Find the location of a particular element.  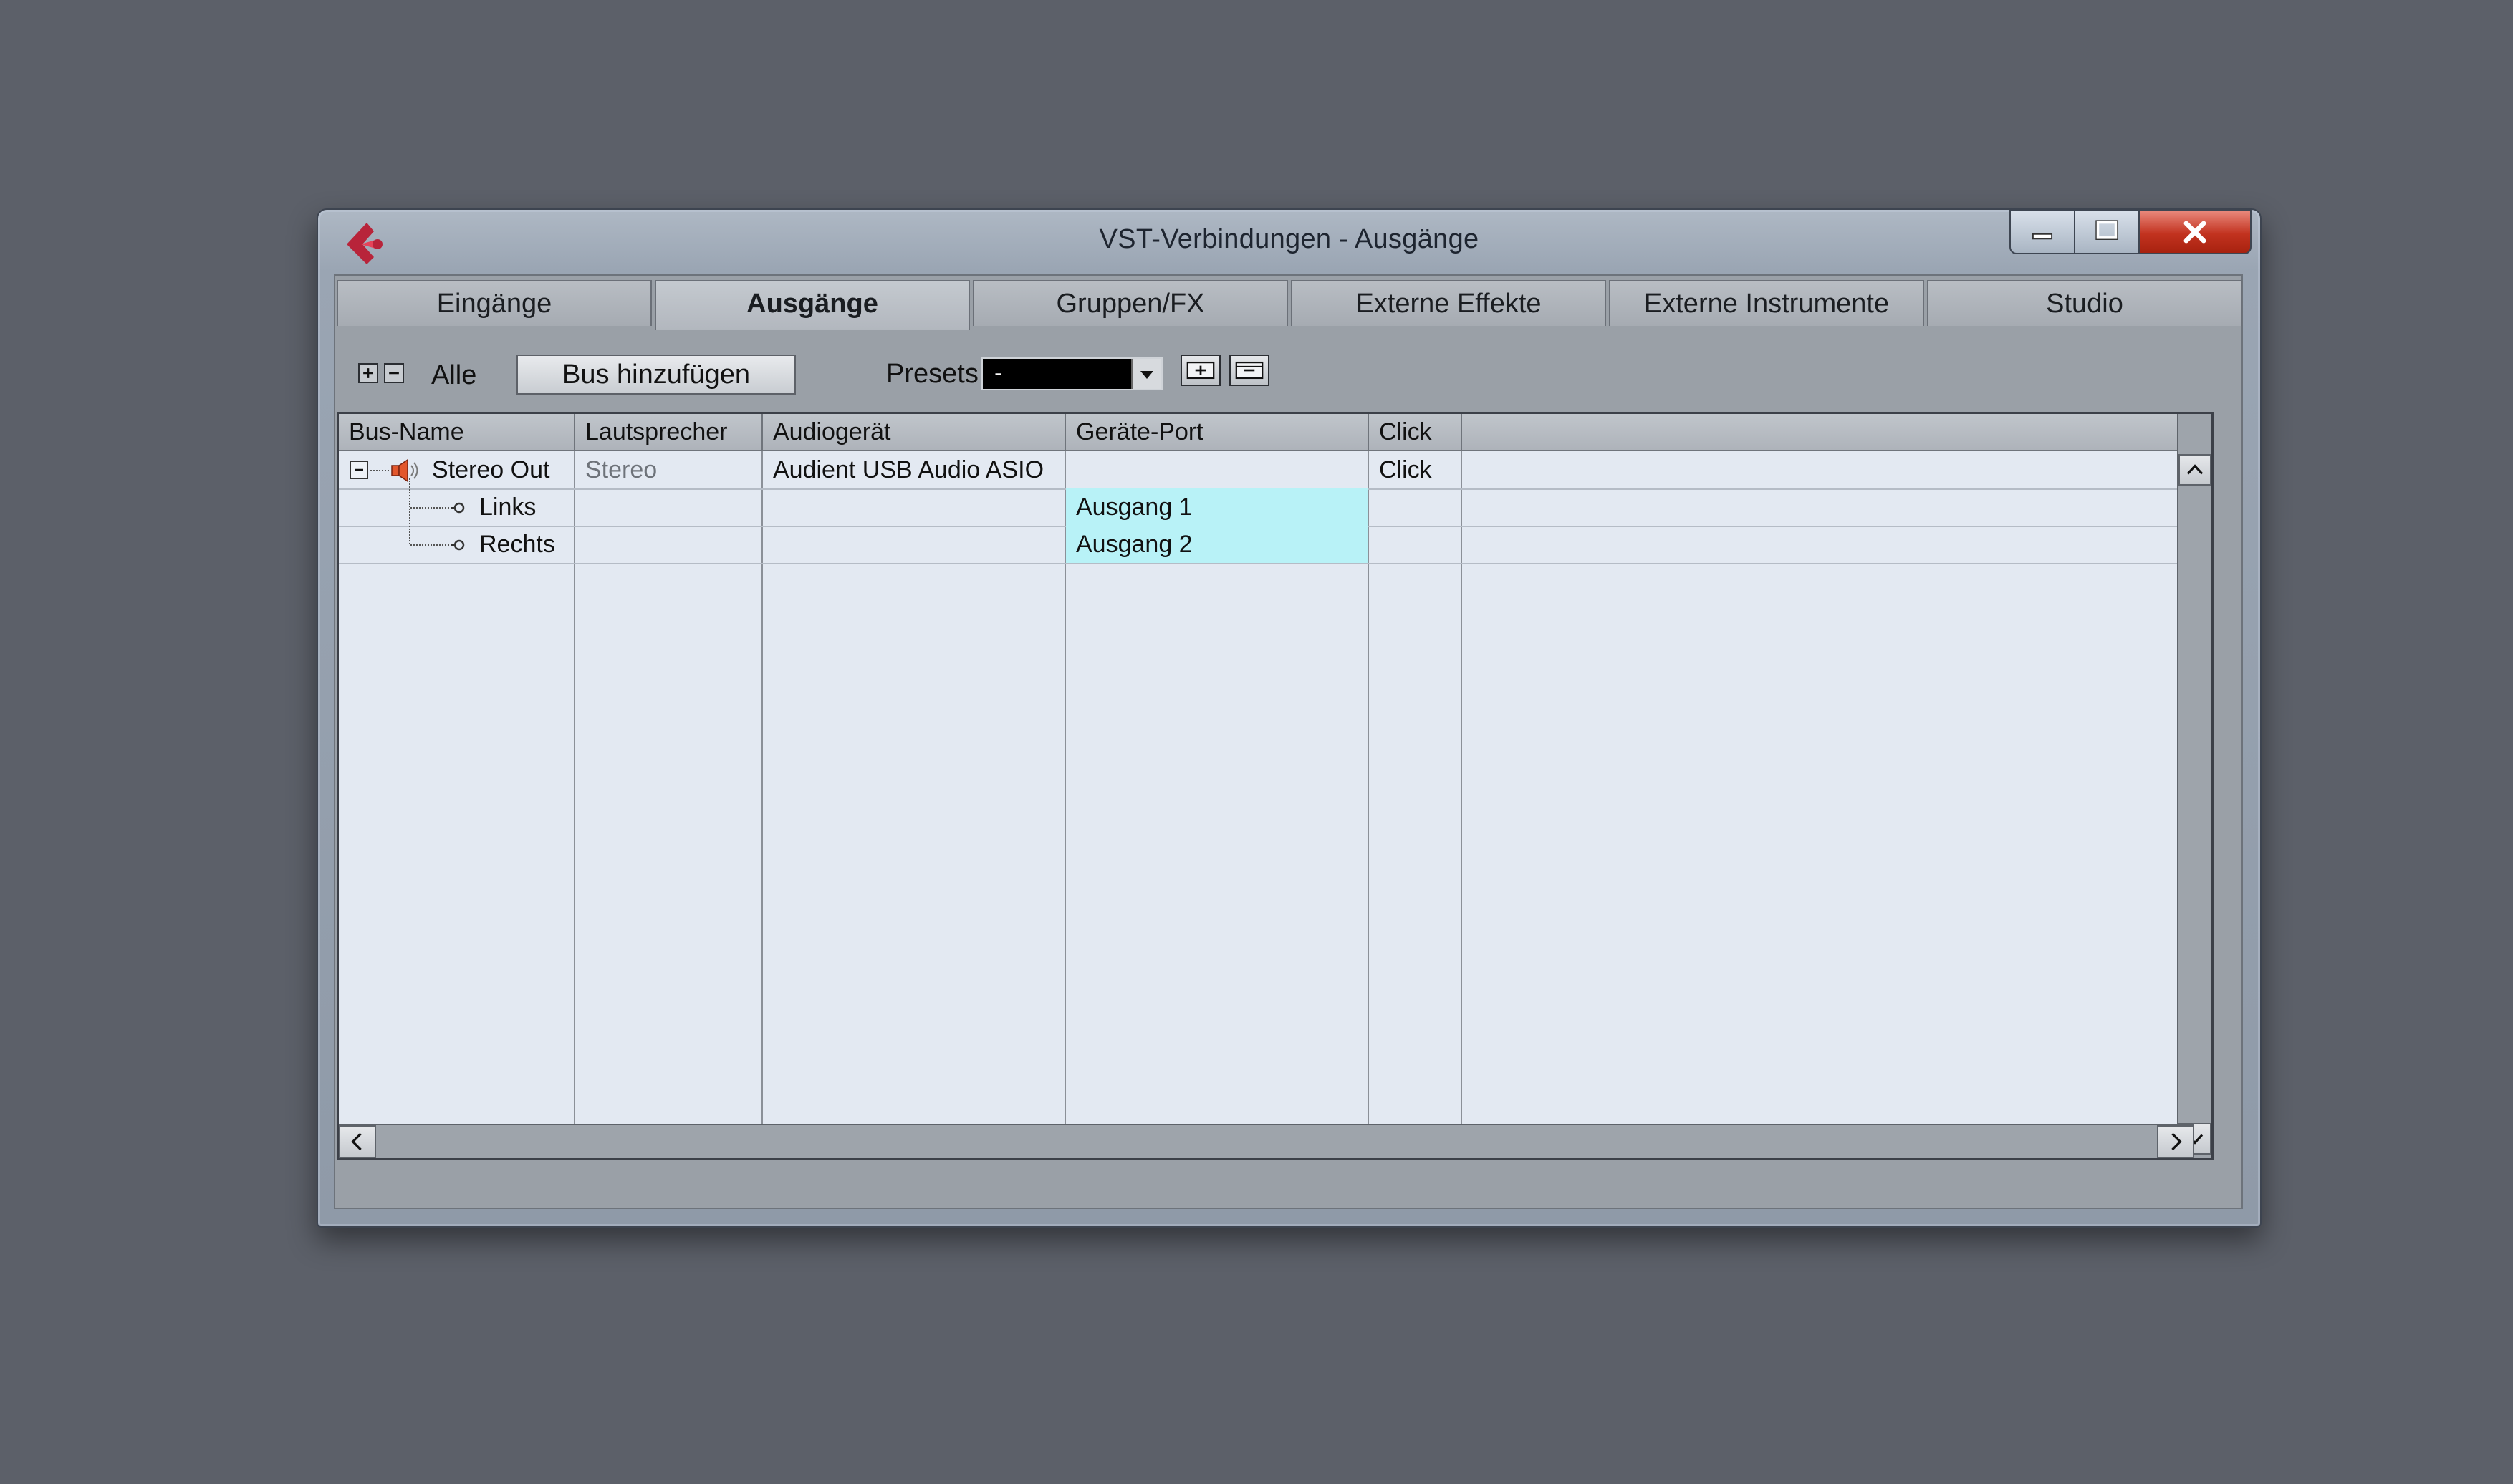

store-preset-icon is located at coordinates (1201, 370).